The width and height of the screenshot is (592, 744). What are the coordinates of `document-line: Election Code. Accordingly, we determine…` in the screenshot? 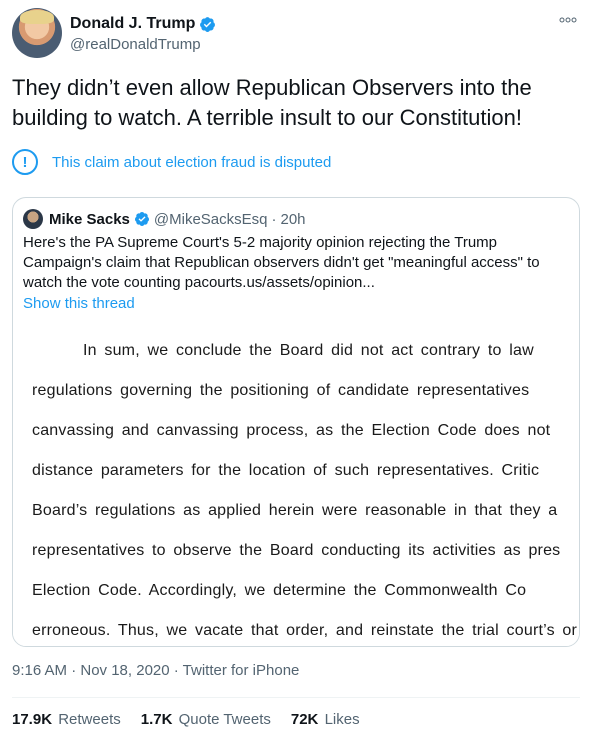 It's located at (279, 590).